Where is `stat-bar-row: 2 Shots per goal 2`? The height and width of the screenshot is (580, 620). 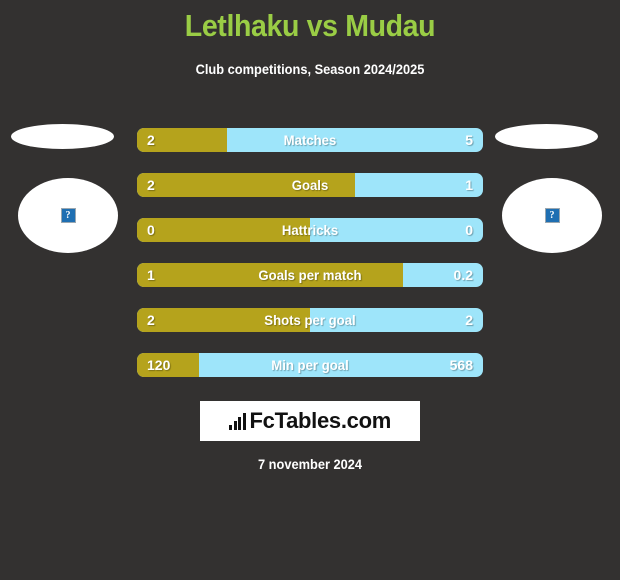
stat-bar-row: 2 Shots per goal 2 is located at coordinates (310, 320).